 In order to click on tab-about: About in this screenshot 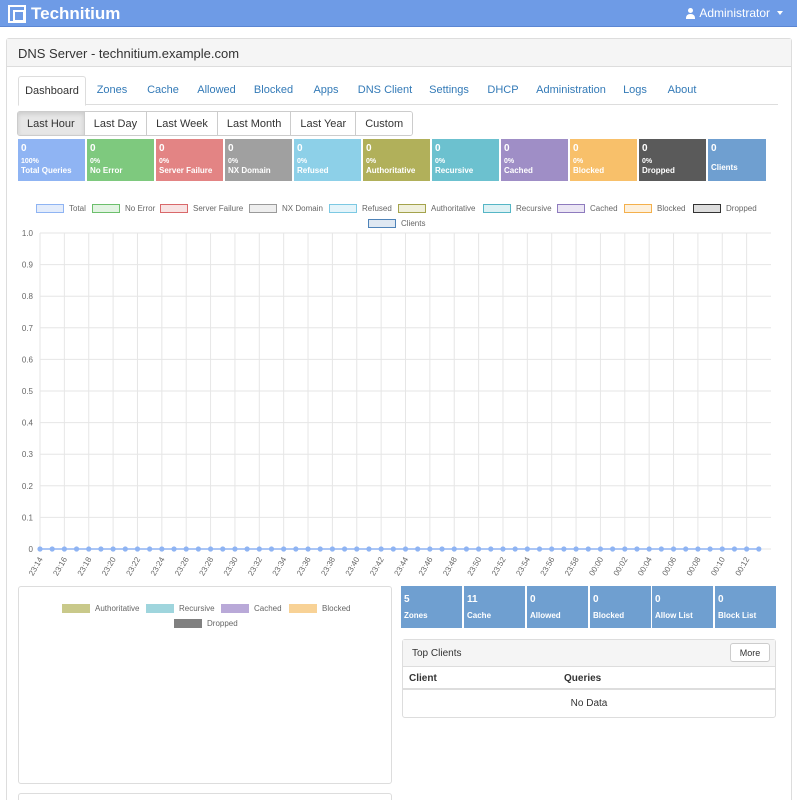, I will do `click(682, 90)`.